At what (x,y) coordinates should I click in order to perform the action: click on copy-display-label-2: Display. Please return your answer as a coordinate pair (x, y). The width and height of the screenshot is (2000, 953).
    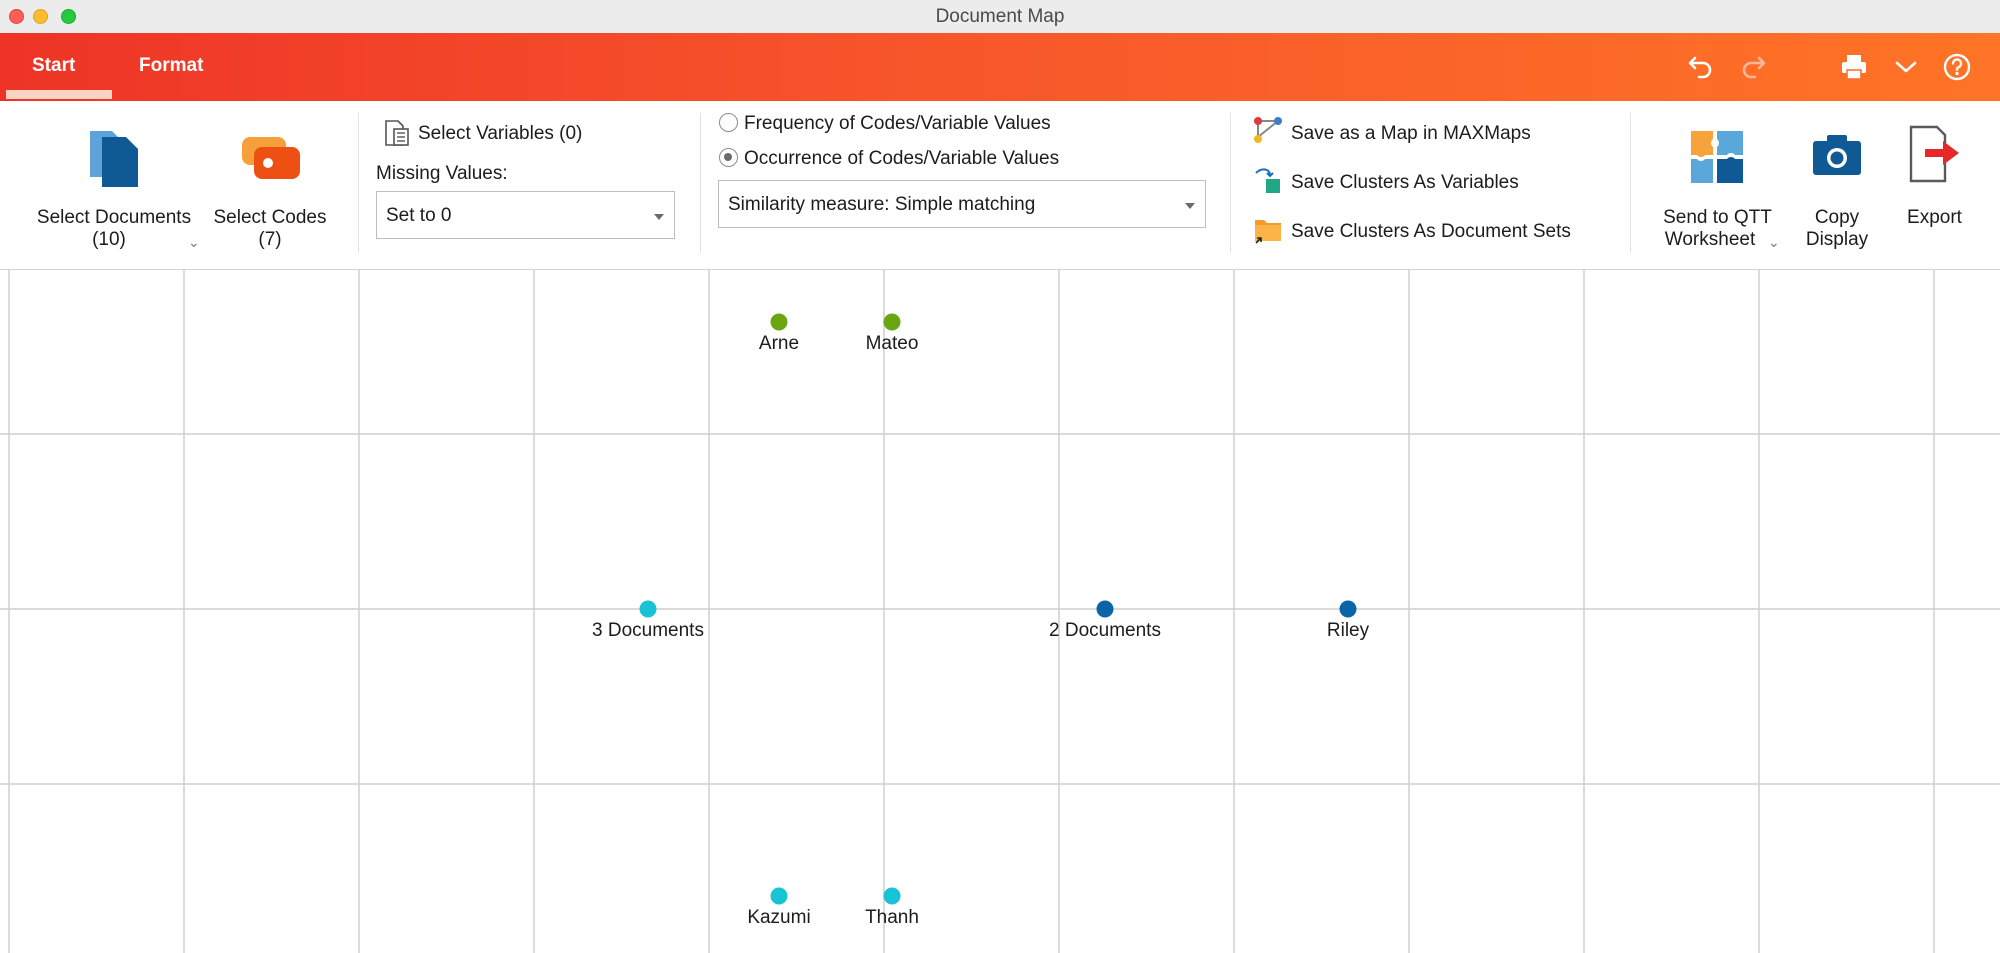
    Looking at the image, I should click on (1837, 239).